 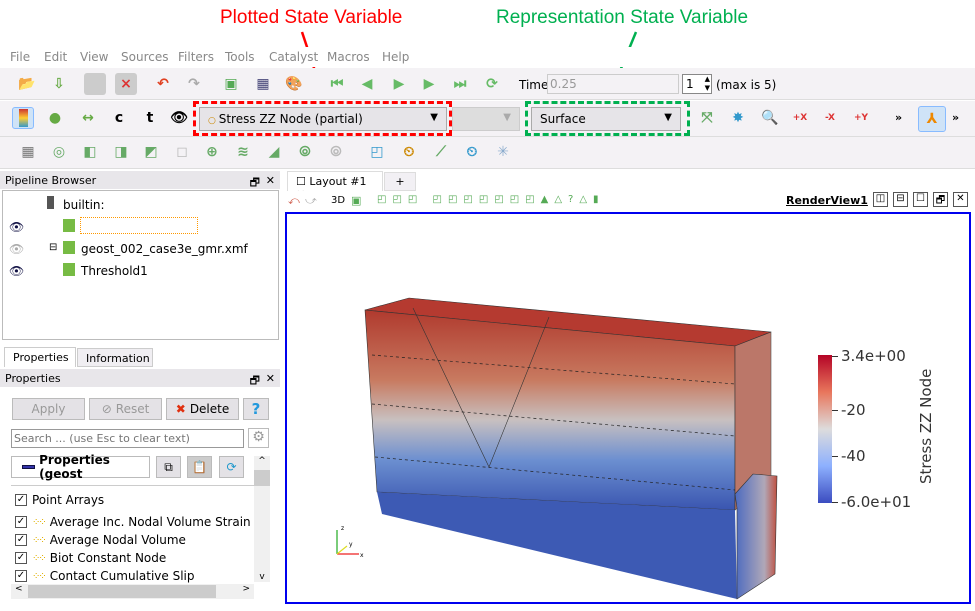 I want to click on camera-redo-icon: ⤻, so click(x=311, y=201).